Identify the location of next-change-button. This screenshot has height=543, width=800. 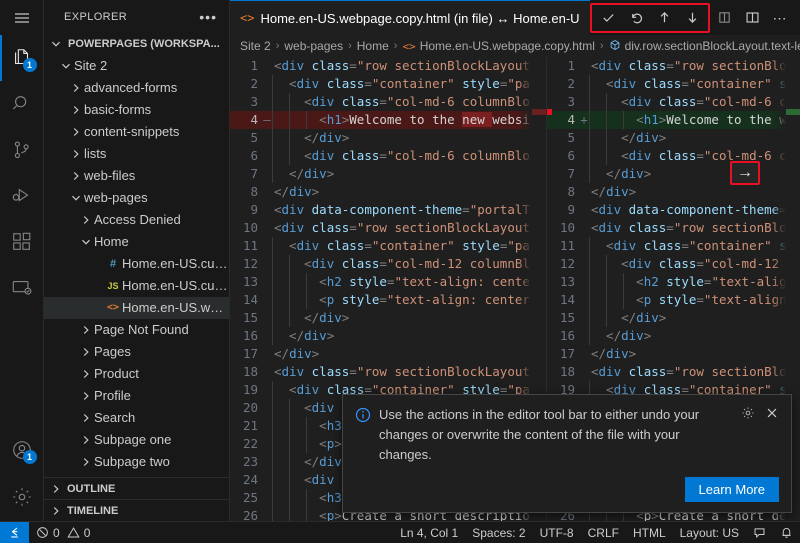
(692, 18).